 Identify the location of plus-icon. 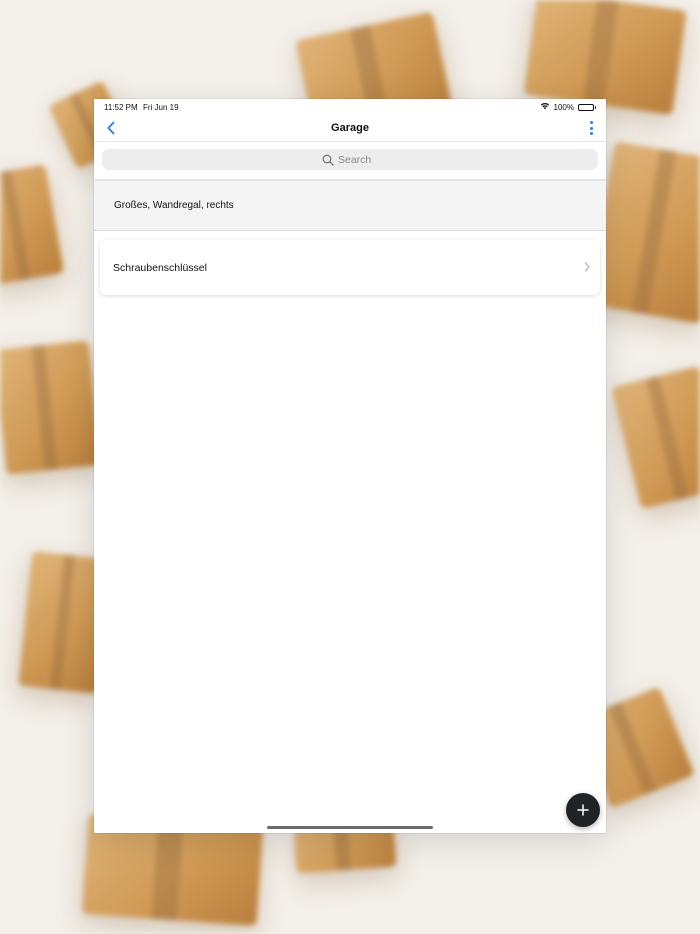
(583, 810).